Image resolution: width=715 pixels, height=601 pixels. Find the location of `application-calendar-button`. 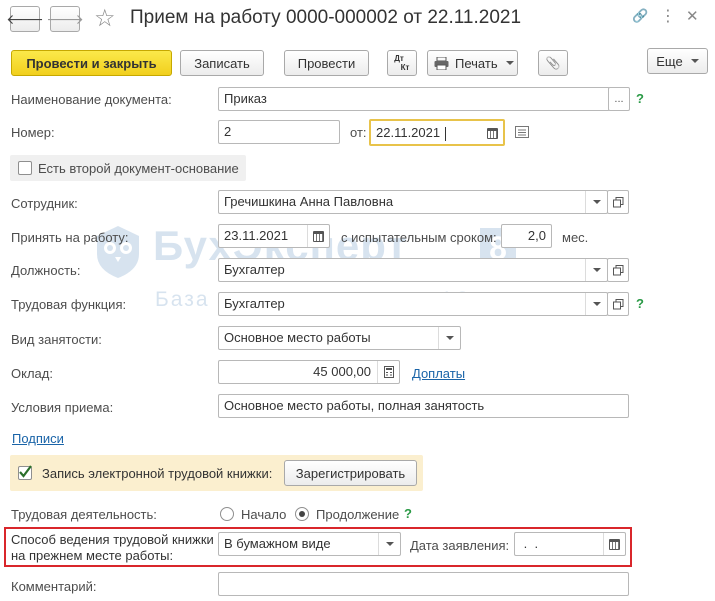

application-calendar-button is located at coordinates (614, 544).